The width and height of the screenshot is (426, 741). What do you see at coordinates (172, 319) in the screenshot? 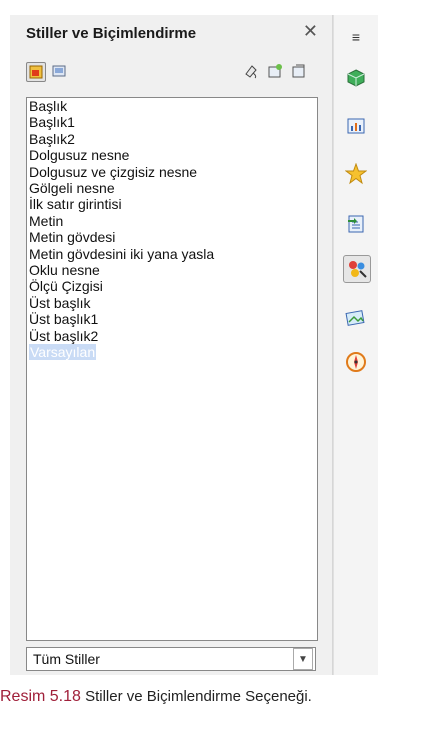
I see `list-item: Üst başlık1` at bounding box center [172, 319].